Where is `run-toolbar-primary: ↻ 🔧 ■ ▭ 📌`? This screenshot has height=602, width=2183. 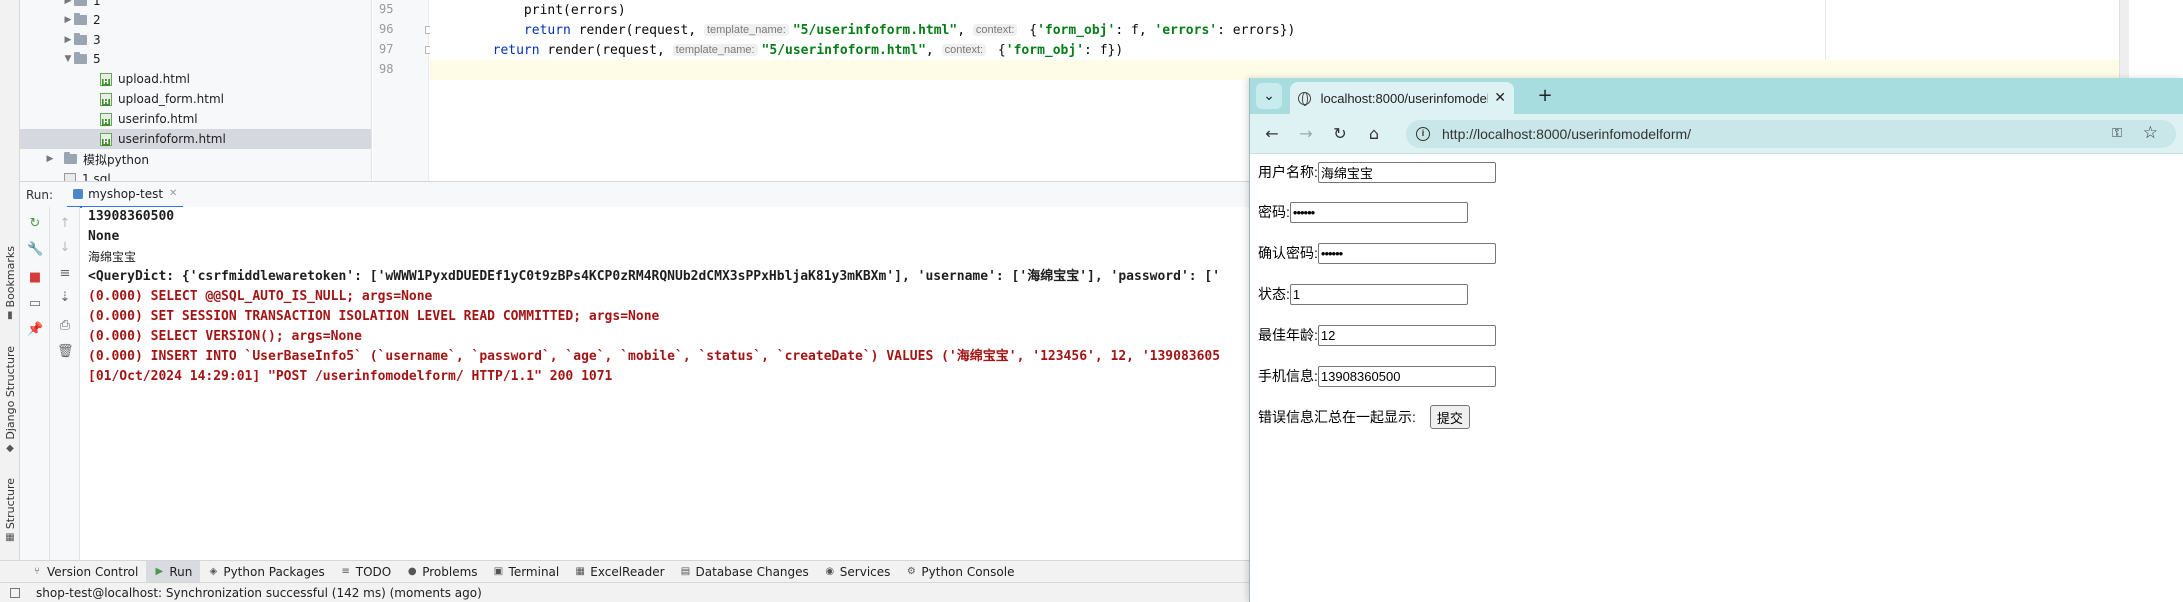 run-toolbar-primary: ↻ 🔧 ■ ▭ 📌 is located at coordinates (35, 383).